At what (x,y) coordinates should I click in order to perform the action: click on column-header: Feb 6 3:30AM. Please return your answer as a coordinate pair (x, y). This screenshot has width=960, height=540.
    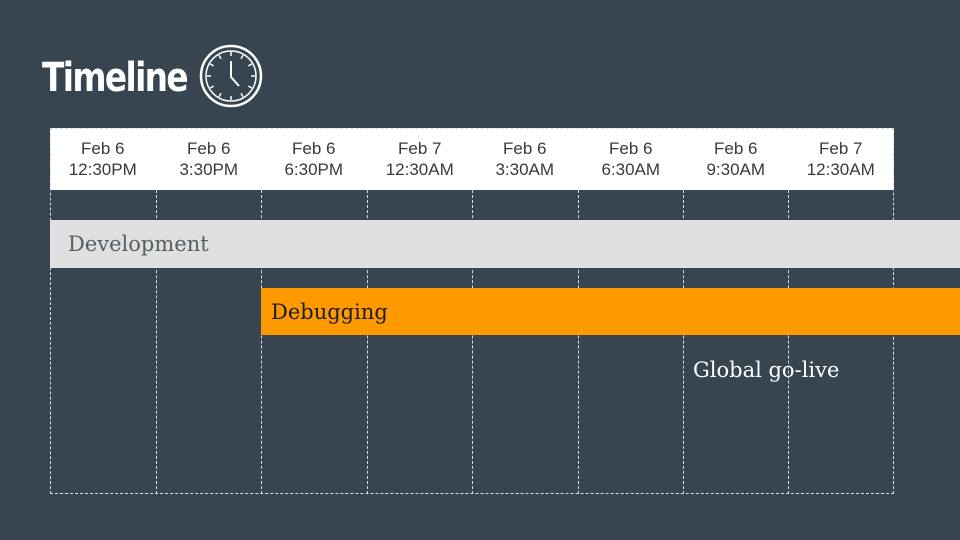
    Looking at the image, I should click on (525, 159).